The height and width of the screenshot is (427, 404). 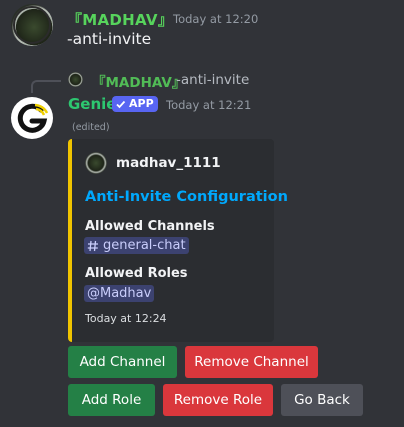 I want to click on go-back-button: Go Back, so click(x=322, y=400).